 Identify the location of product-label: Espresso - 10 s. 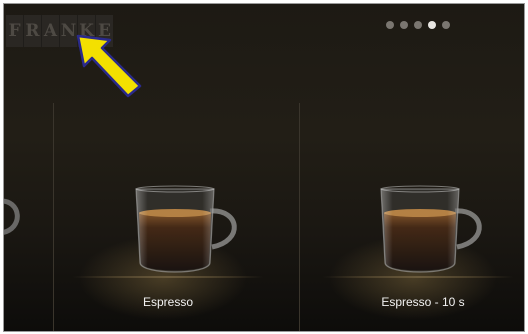
(423, 302).